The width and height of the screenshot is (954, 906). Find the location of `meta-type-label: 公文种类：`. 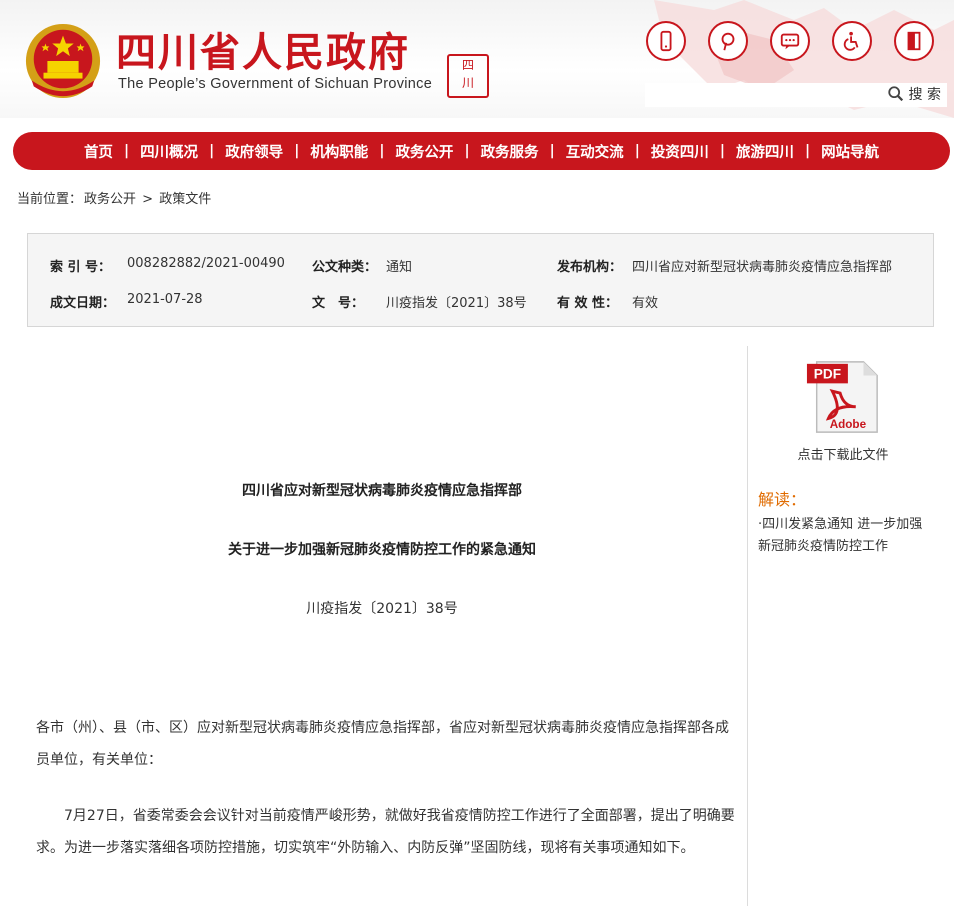

meta-type-label: 公文种类： is located at coordinates (345, 267).